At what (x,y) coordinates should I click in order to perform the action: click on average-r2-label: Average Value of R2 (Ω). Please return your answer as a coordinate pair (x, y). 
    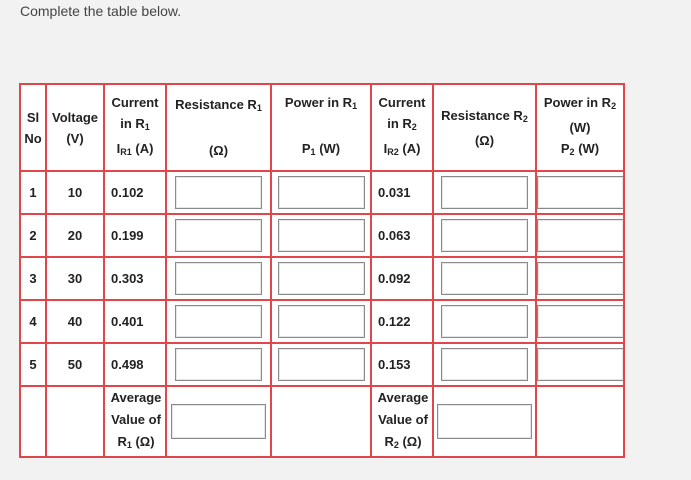
    Looking at the image, I should click on (402, 421).